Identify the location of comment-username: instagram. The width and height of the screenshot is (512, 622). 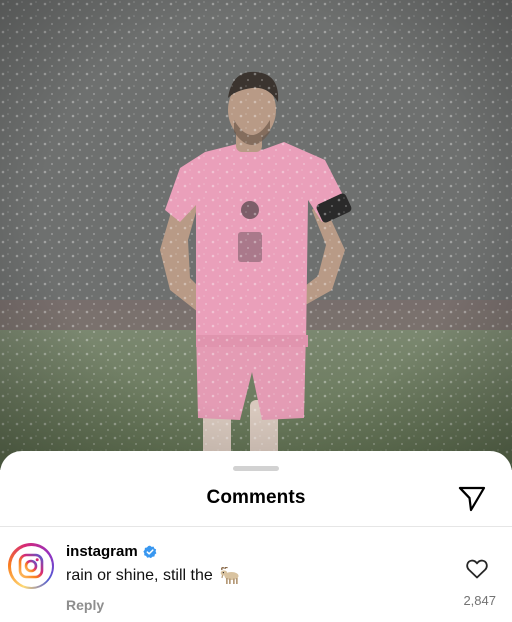
(102, 551).